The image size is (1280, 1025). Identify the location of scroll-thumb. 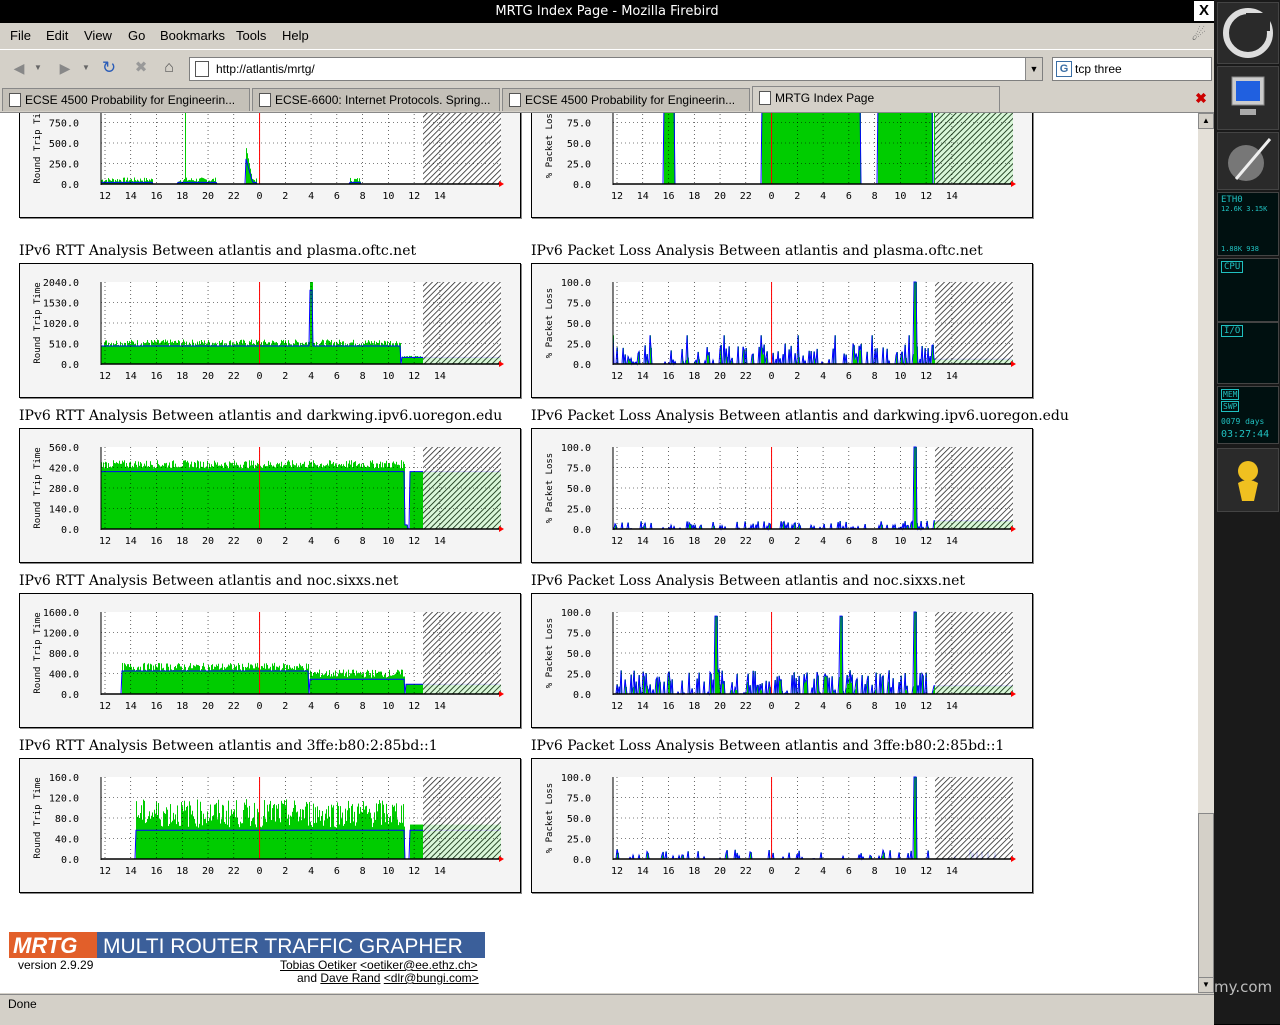
(1206, 896).